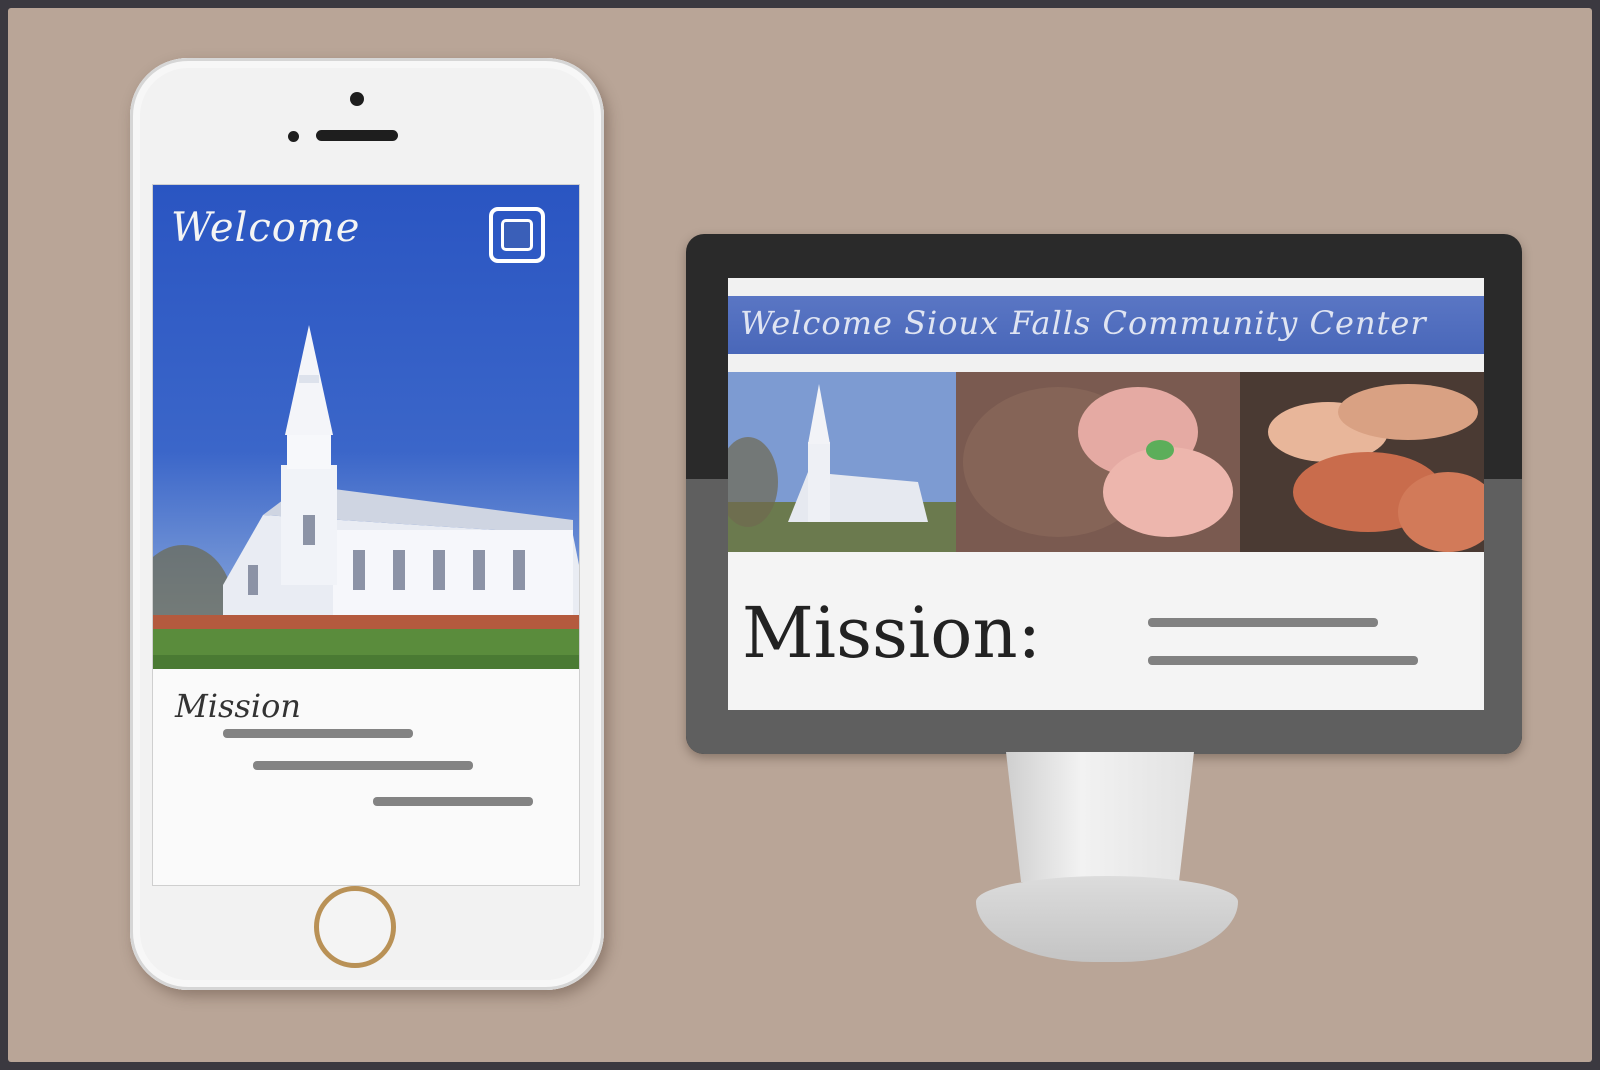  I want to click on mobile-header-title: Welcome, so click(266, 228).